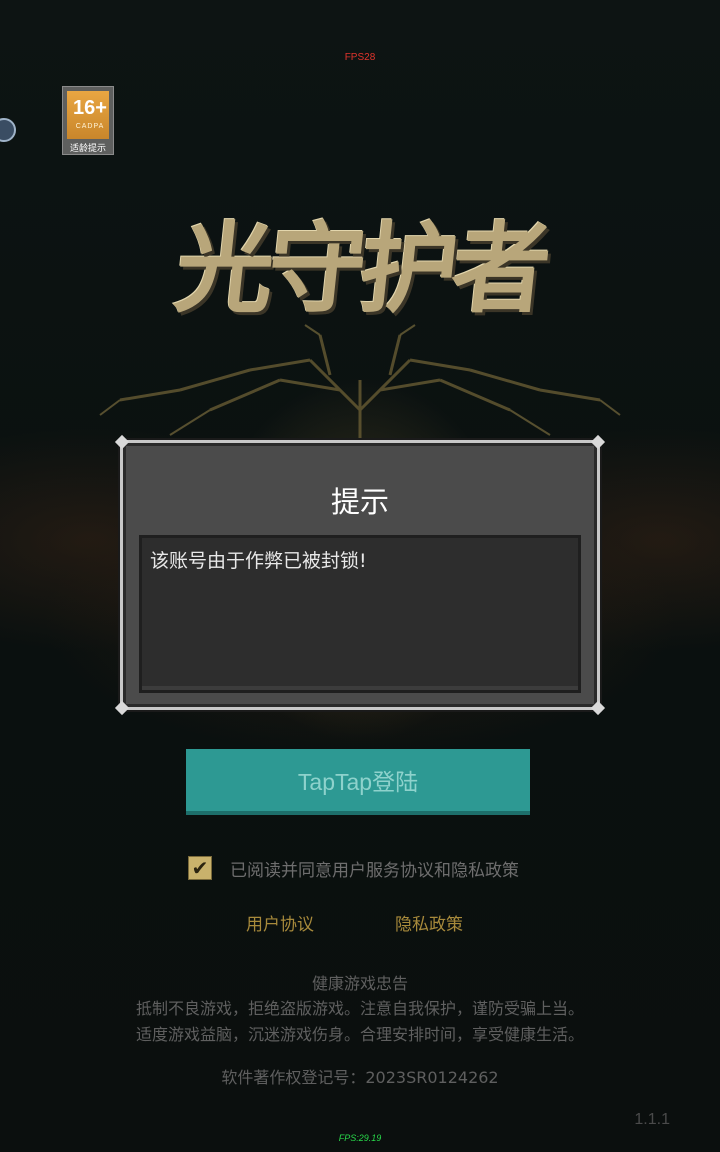 The width and height of the screenshot is (720, 1152). What do you see at coordinates (360, 614) in the screenshot?
I see `dialog-message-box: 该账号由于作弊已被封锁!` at bounding box center [360, 614].